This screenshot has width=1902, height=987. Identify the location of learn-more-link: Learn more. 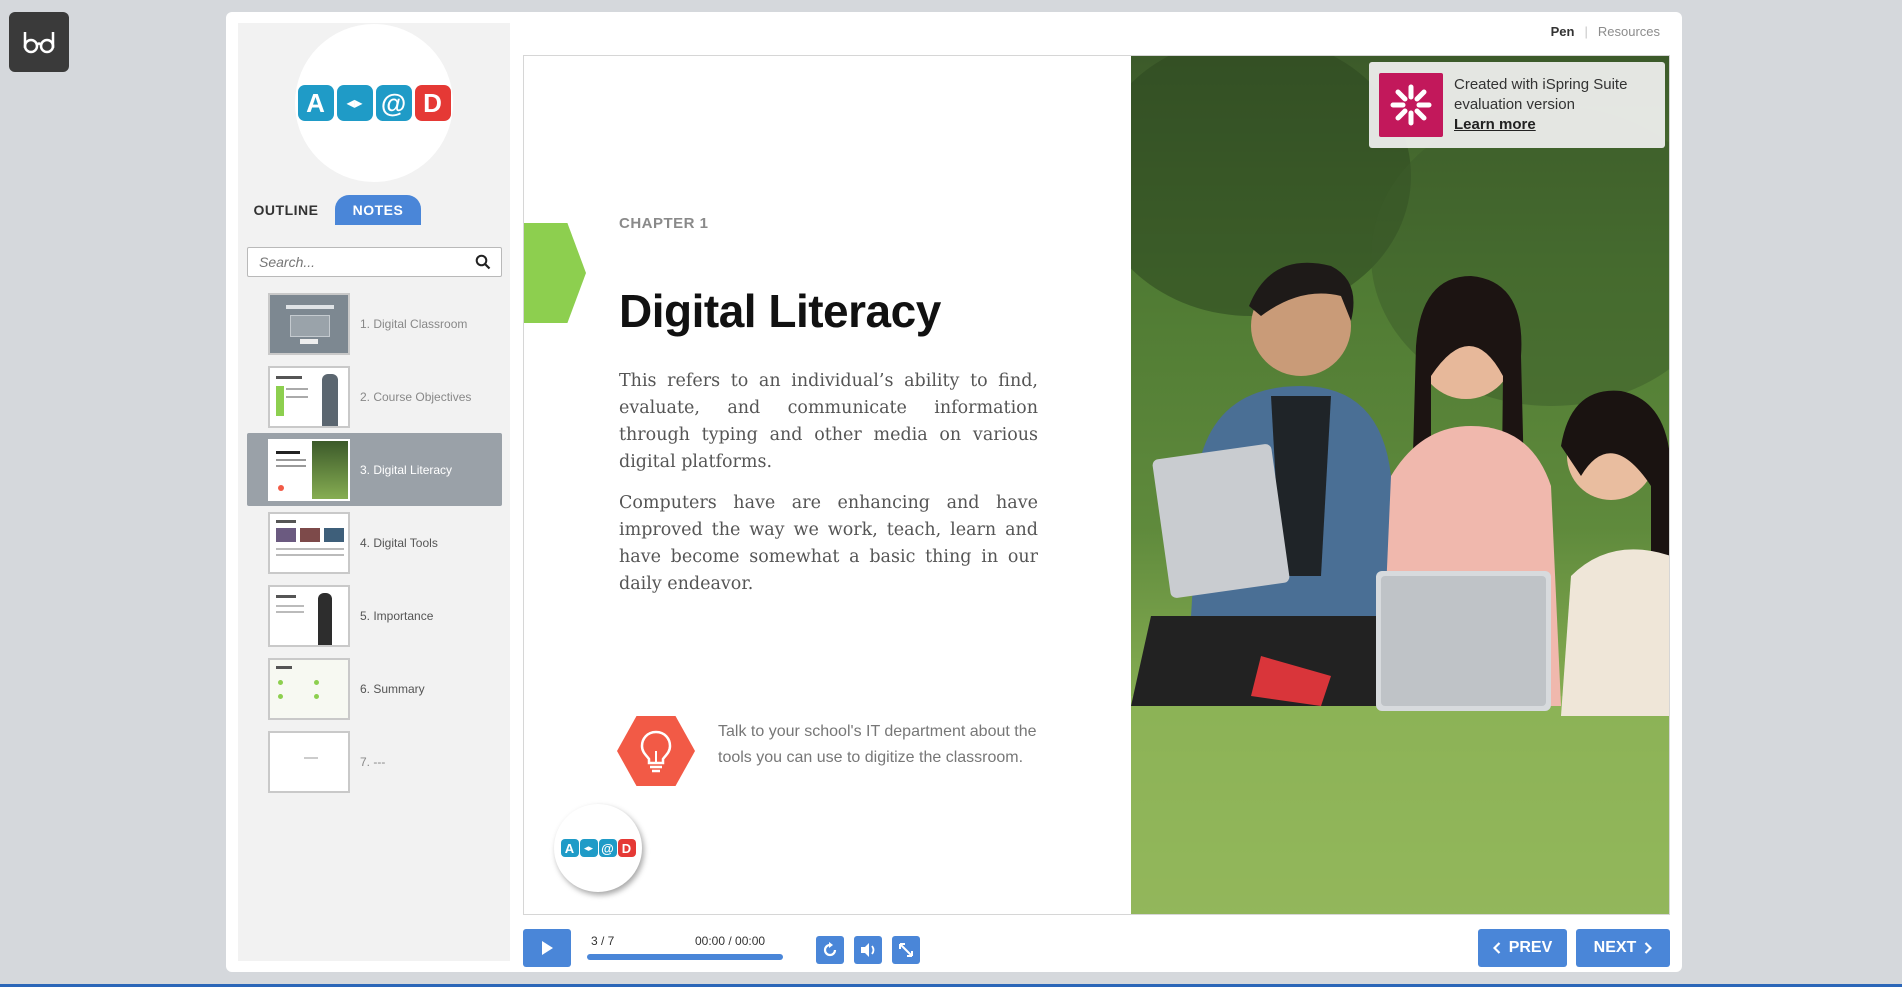
(1540, 125).